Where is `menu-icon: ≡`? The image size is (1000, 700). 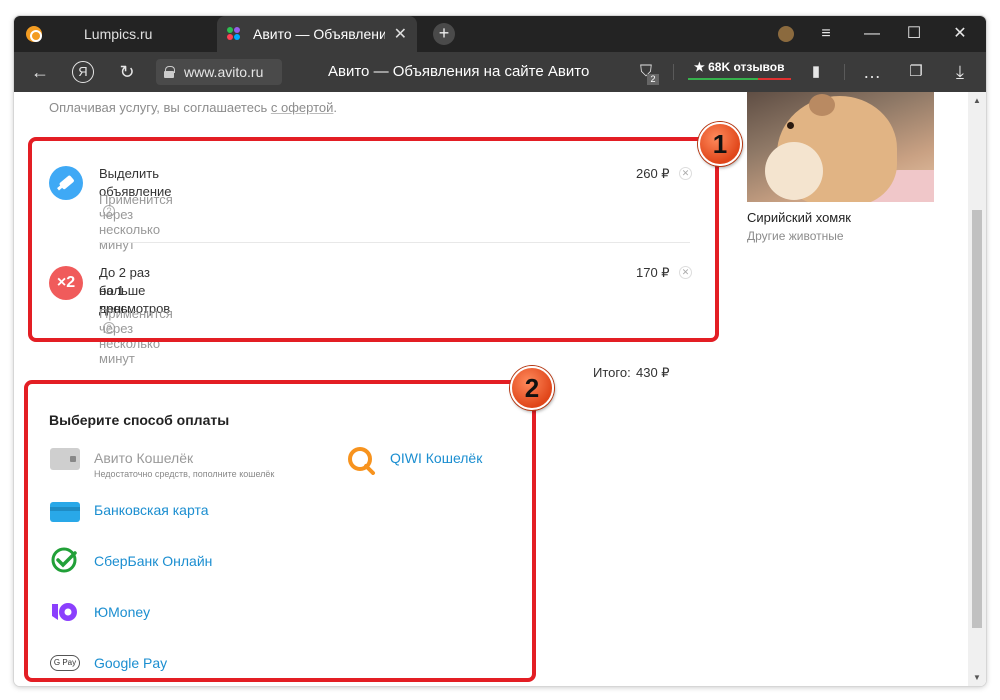
menu-icon: ≡ is located at coordinates (826, 34).